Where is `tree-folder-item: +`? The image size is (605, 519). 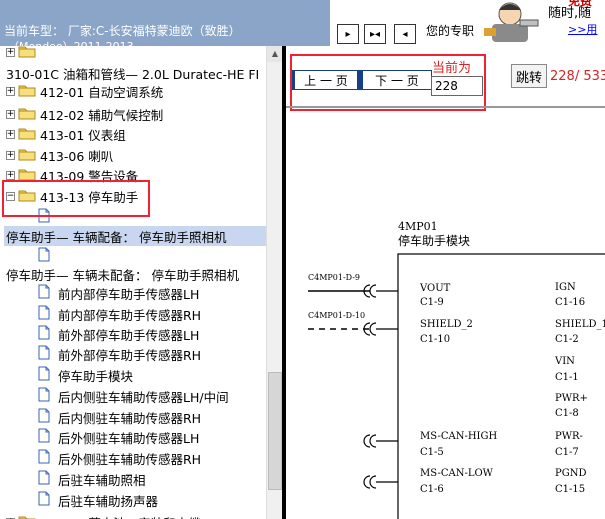 tree-folder-item: + is located at coordinates (23, 54).